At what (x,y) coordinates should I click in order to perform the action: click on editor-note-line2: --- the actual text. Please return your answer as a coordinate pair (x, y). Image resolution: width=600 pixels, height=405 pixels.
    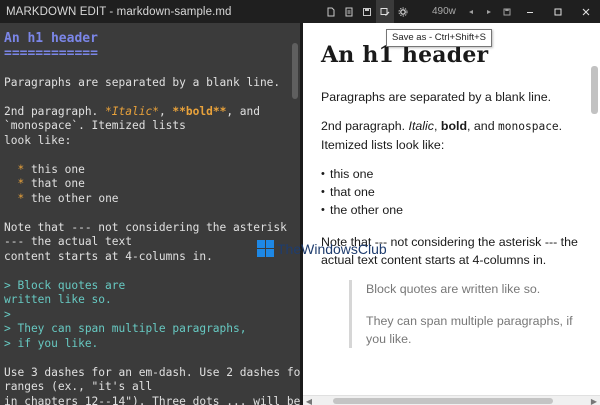
    Looking at the image, I should click on (68, 241).